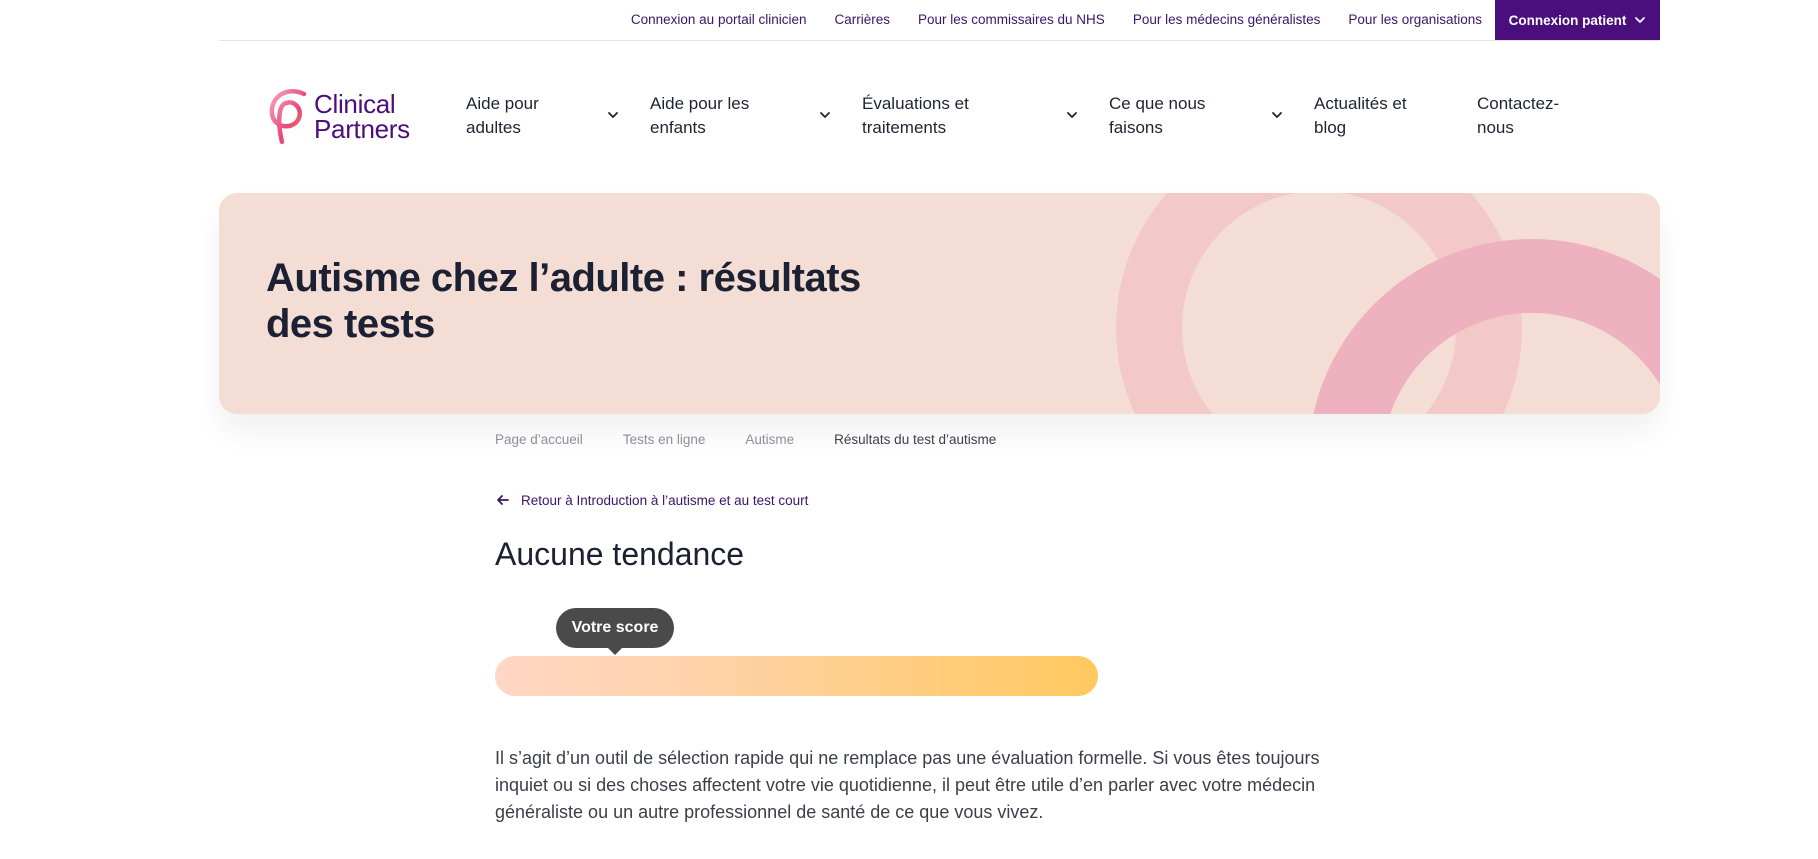 The height and width of the screenshot is (859, 1818). I want to click on page-title-line1: Autisme chez l’adulte : résultats, so click(563, 278).